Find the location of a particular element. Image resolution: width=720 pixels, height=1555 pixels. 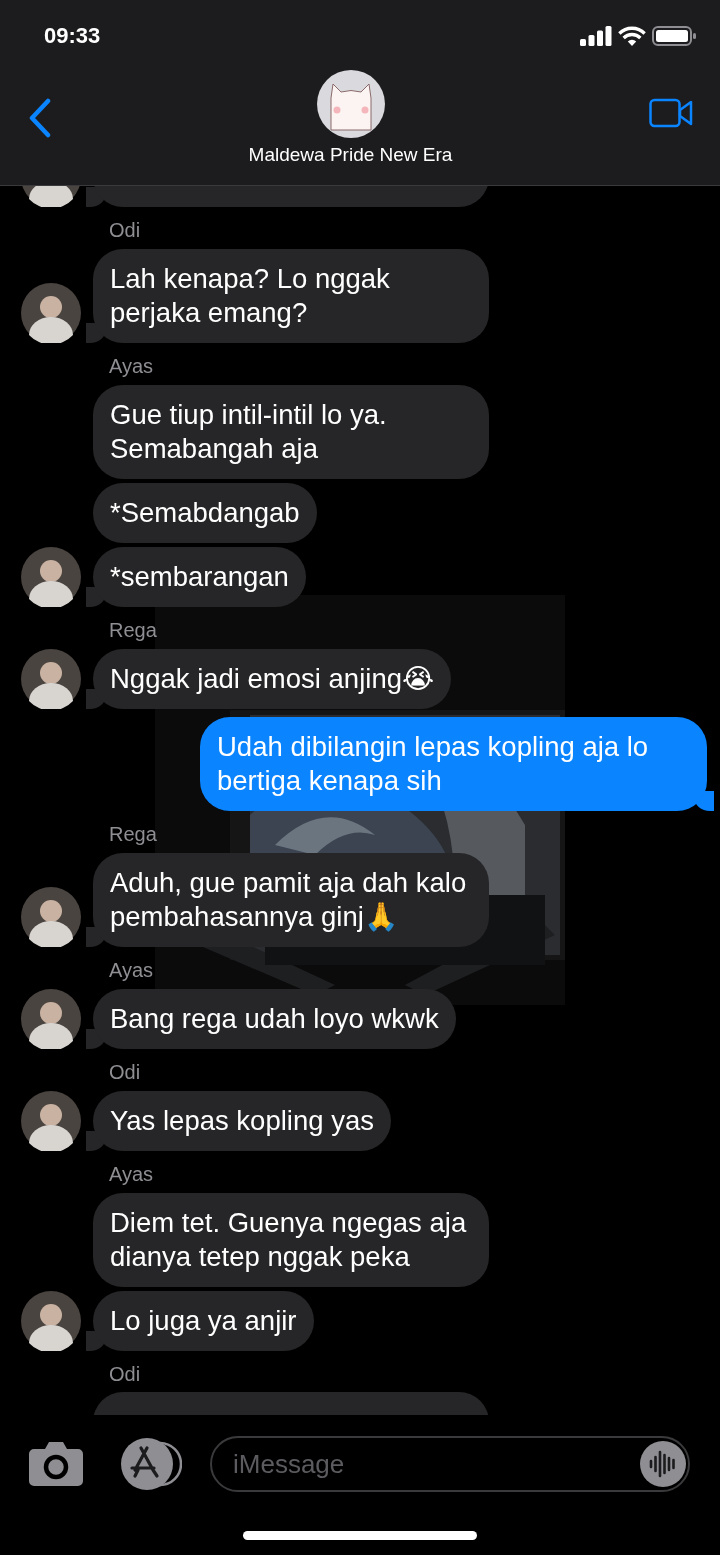

message-bubble: Lo juga ya anjir is located at coordinates (203, 1321).